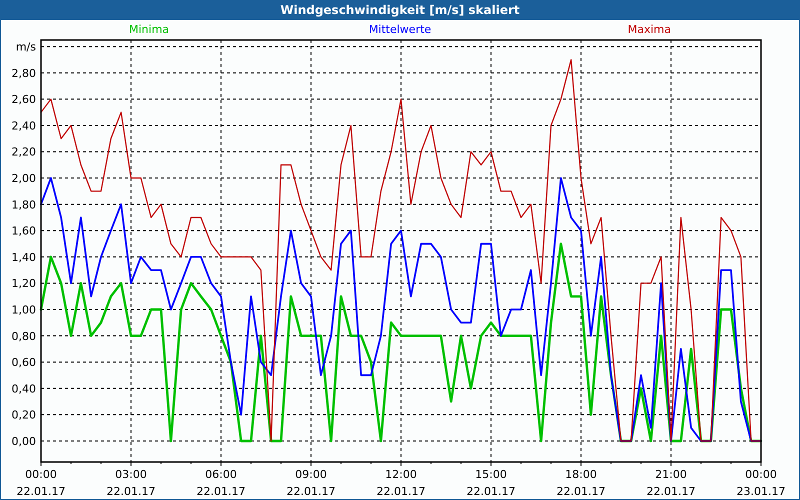  I want to click on x-tick-label: 15:00, so click(491, 474).